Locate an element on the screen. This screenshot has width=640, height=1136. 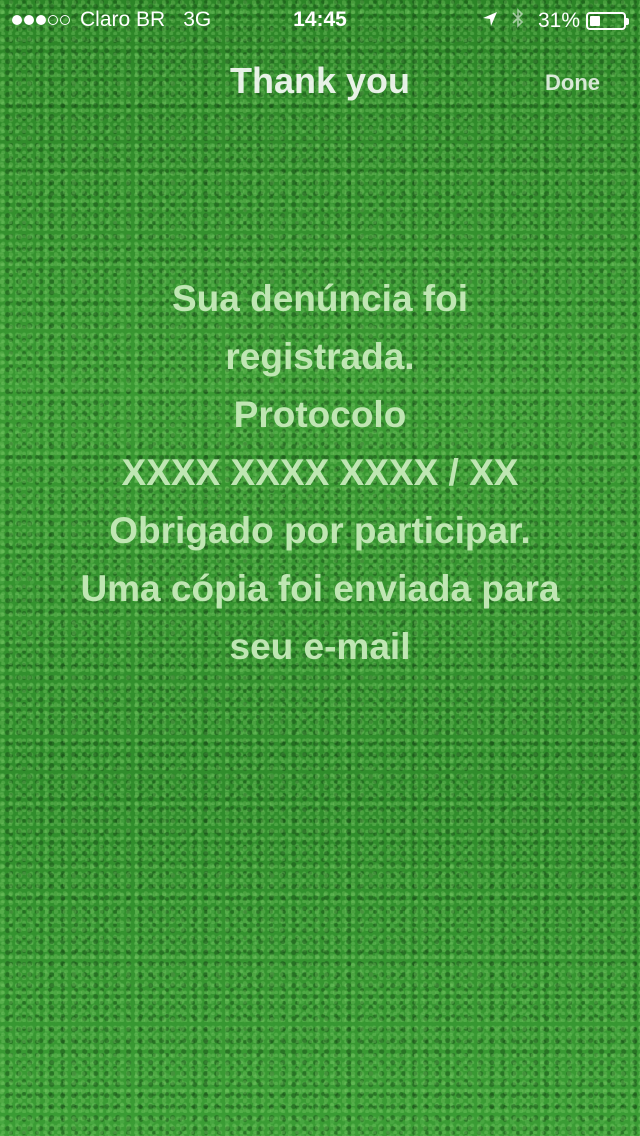
protocol-number: XXXX XXXX XXXX / XX is located at coordinates (320, 472).